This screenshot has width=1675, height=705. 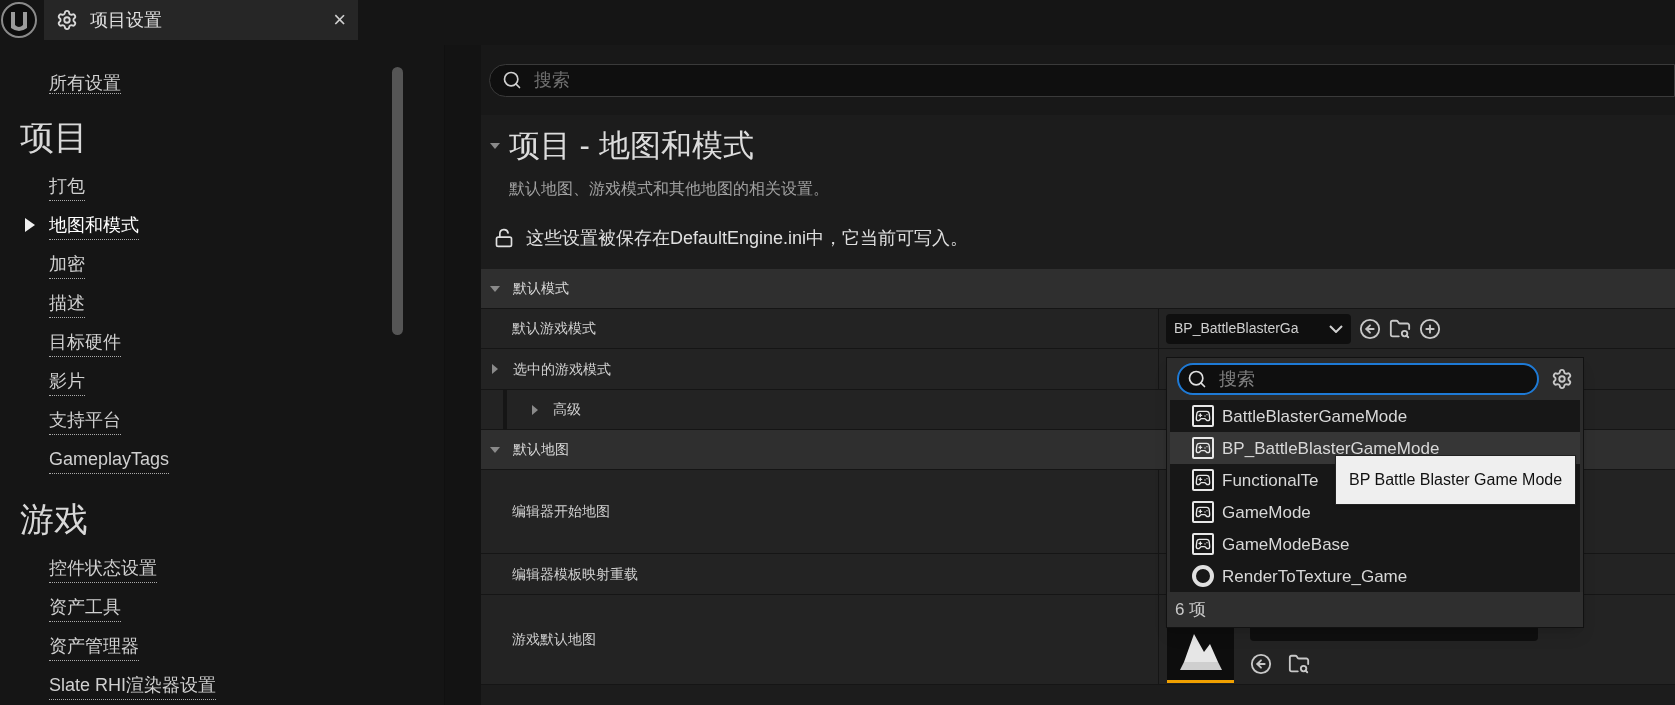 What do you see at coordinates (85, 420) in the screenshot?
I see `sidebar-link: 支持平台` at bounding box center [85, 420].